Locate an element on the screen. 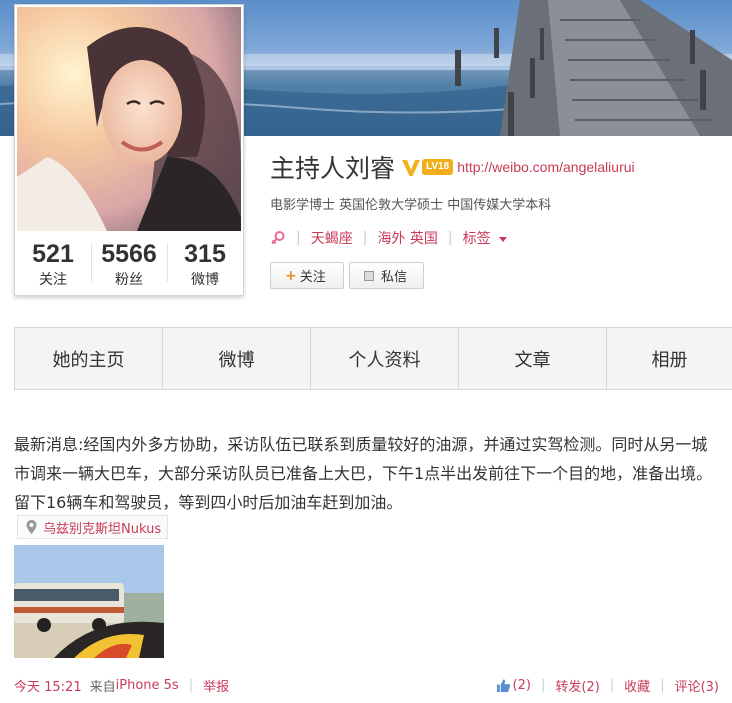  plus-icon: + is located at coordinates (291, 275).